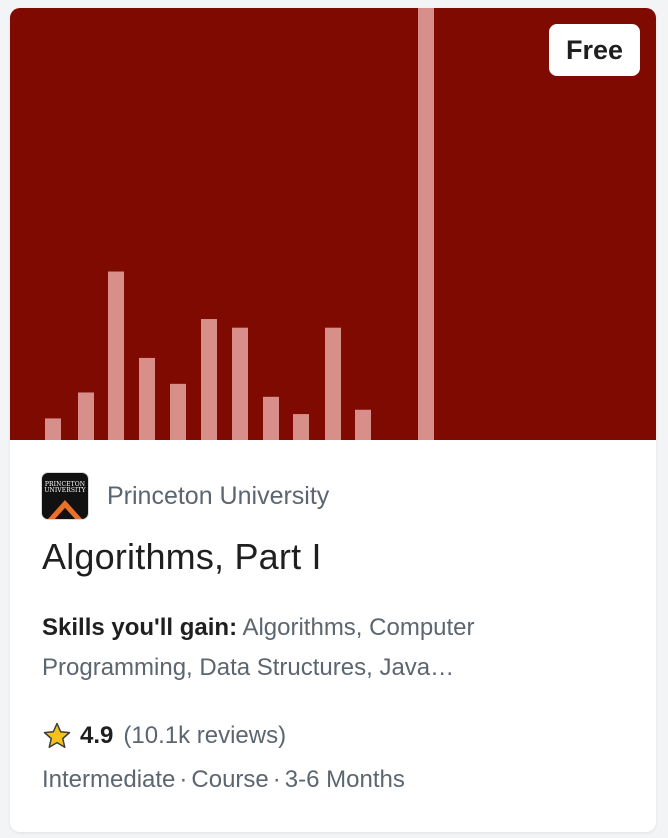 Image resolution: width=668 pixels, height=838 pixels. I want to click on review-count: (10.1k reviews), so click(205, 735).